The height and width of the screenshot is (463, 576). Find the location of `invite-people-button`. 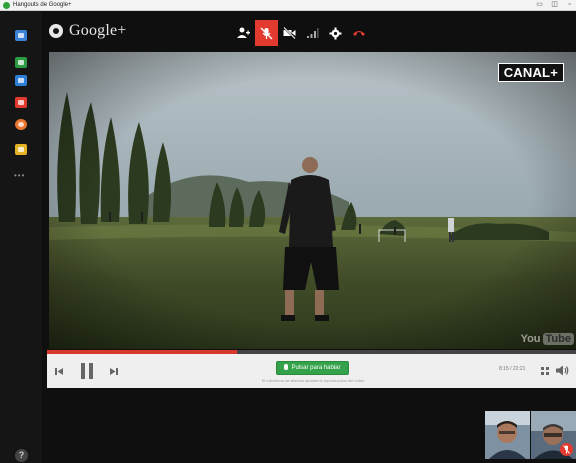

invite-people-button is located at coordinates (243, 33).